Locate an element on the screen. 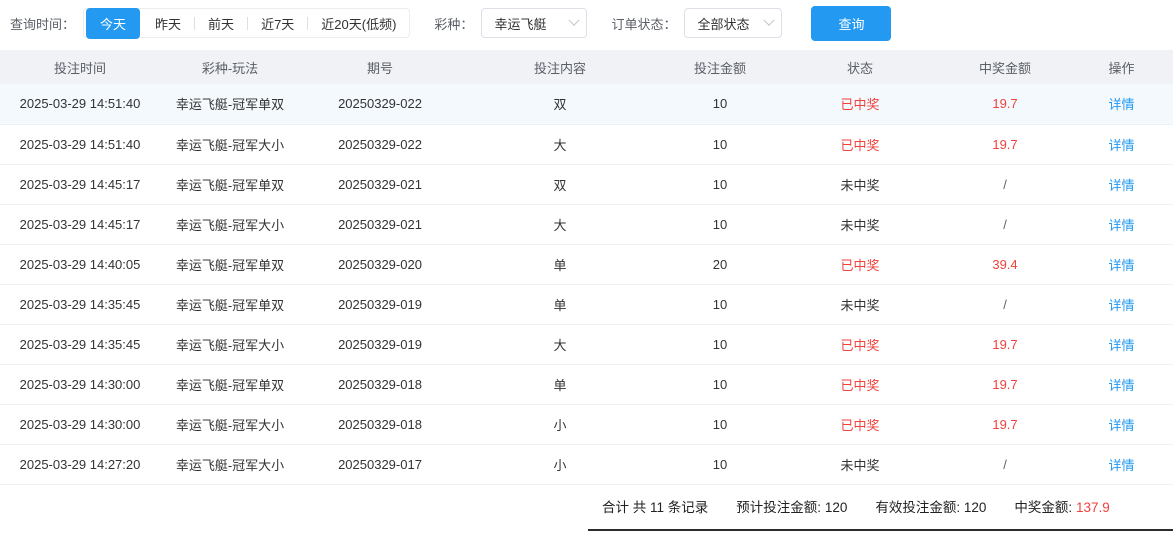  cell-prize-amount: / is located at coordinates (1005, 184).